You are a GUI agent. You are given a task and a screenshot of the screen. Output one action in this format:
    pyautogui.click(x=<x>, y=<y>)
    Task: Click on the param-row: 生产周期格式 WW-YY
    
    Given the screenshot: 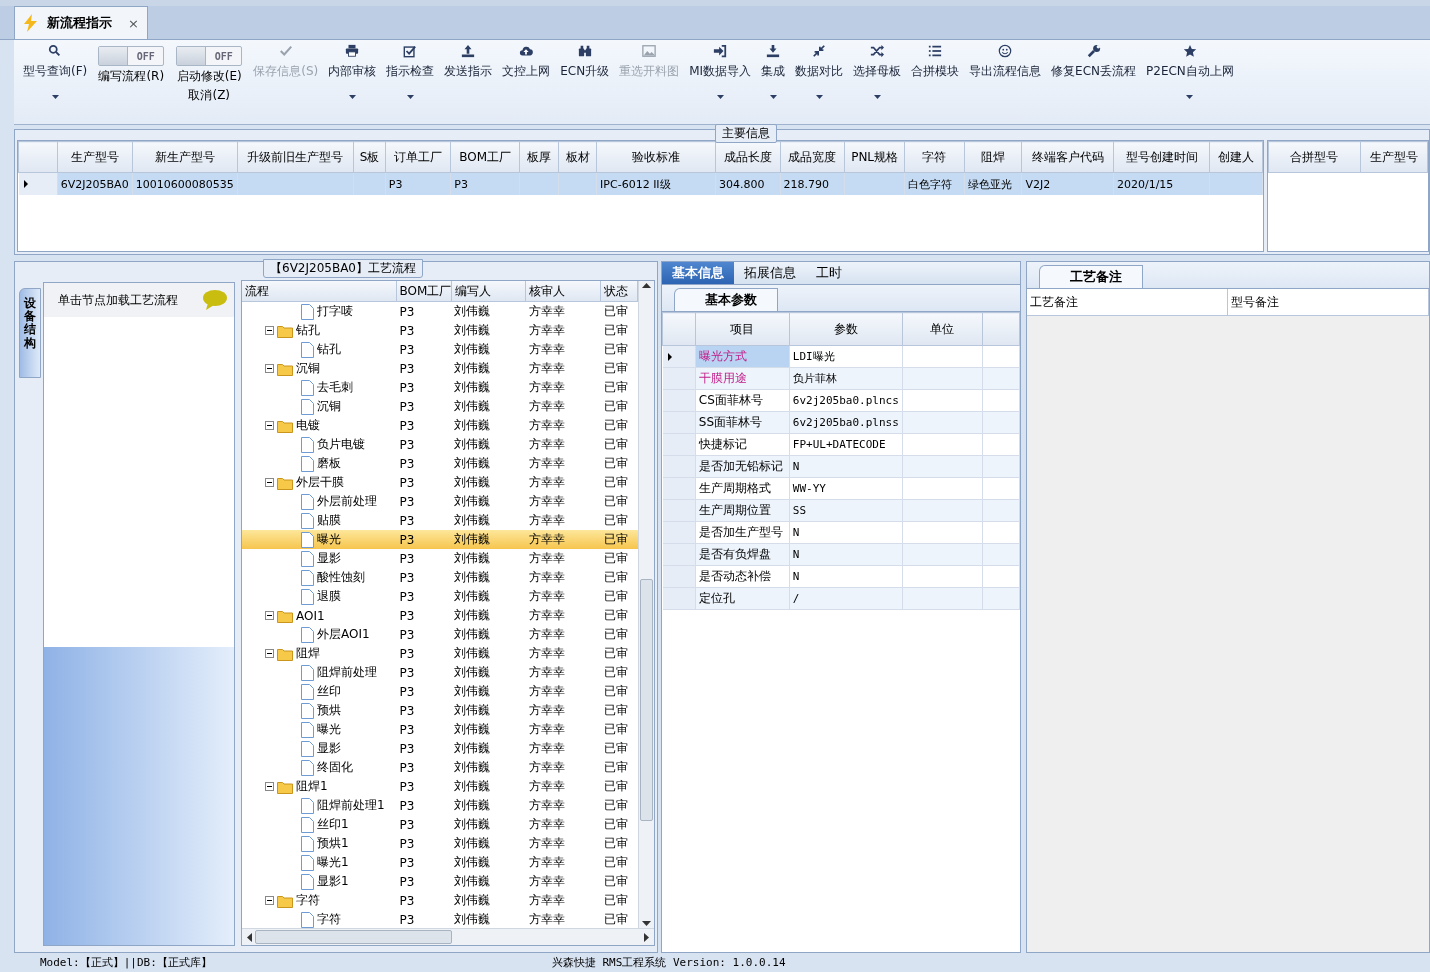 What is the action you would take?
    pyautogui.click(x=841, y=488)
    